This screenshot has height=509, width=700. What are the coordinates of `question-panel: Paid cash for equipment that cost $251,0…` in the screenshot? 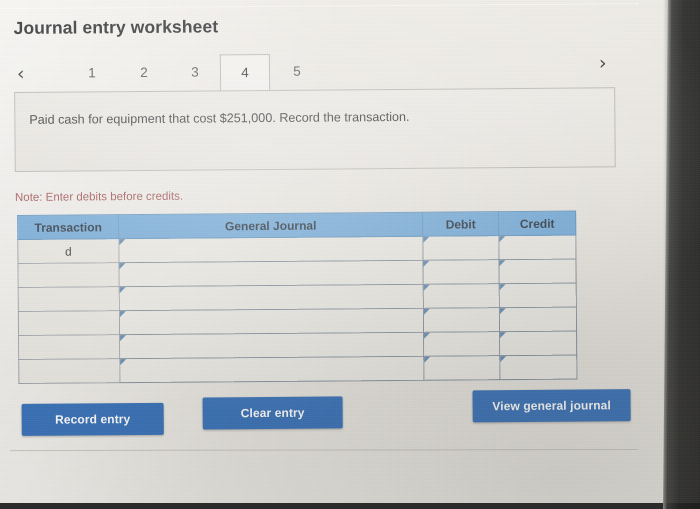 It's located at (315, 129).